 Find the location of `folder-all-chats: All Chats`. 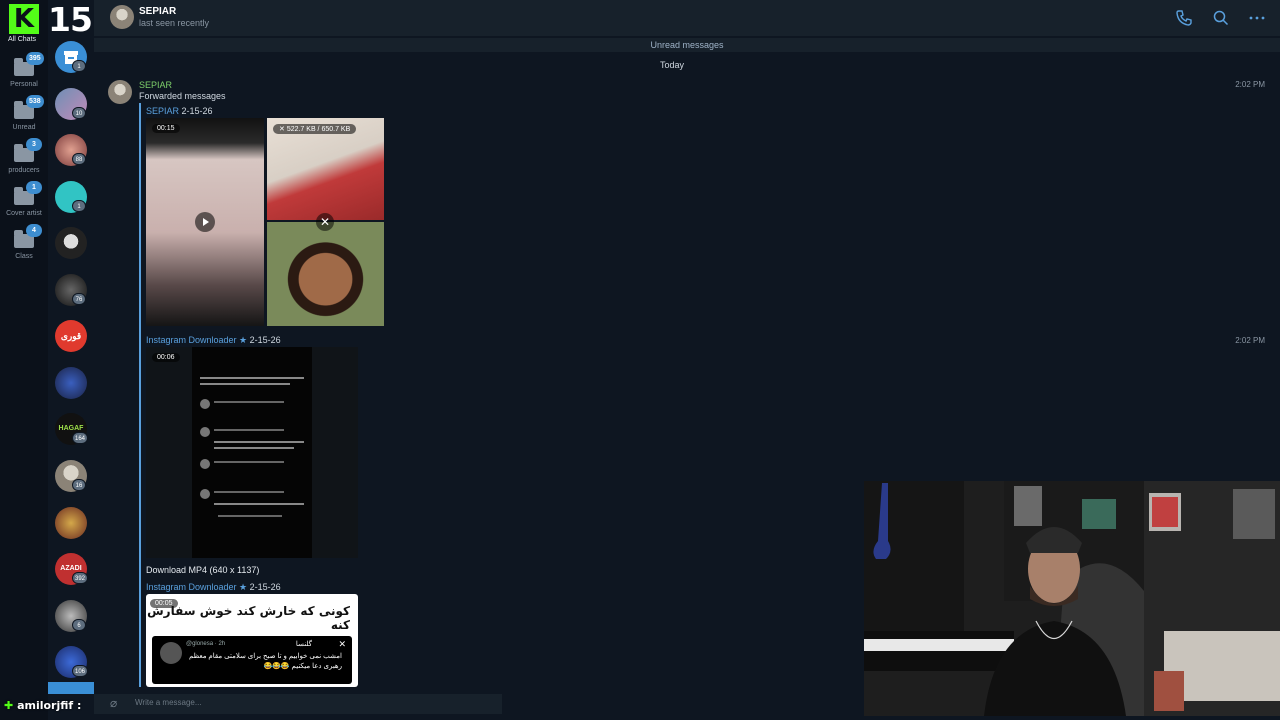

folder-all-chats: All Chats is located at coordinates (22, 39).